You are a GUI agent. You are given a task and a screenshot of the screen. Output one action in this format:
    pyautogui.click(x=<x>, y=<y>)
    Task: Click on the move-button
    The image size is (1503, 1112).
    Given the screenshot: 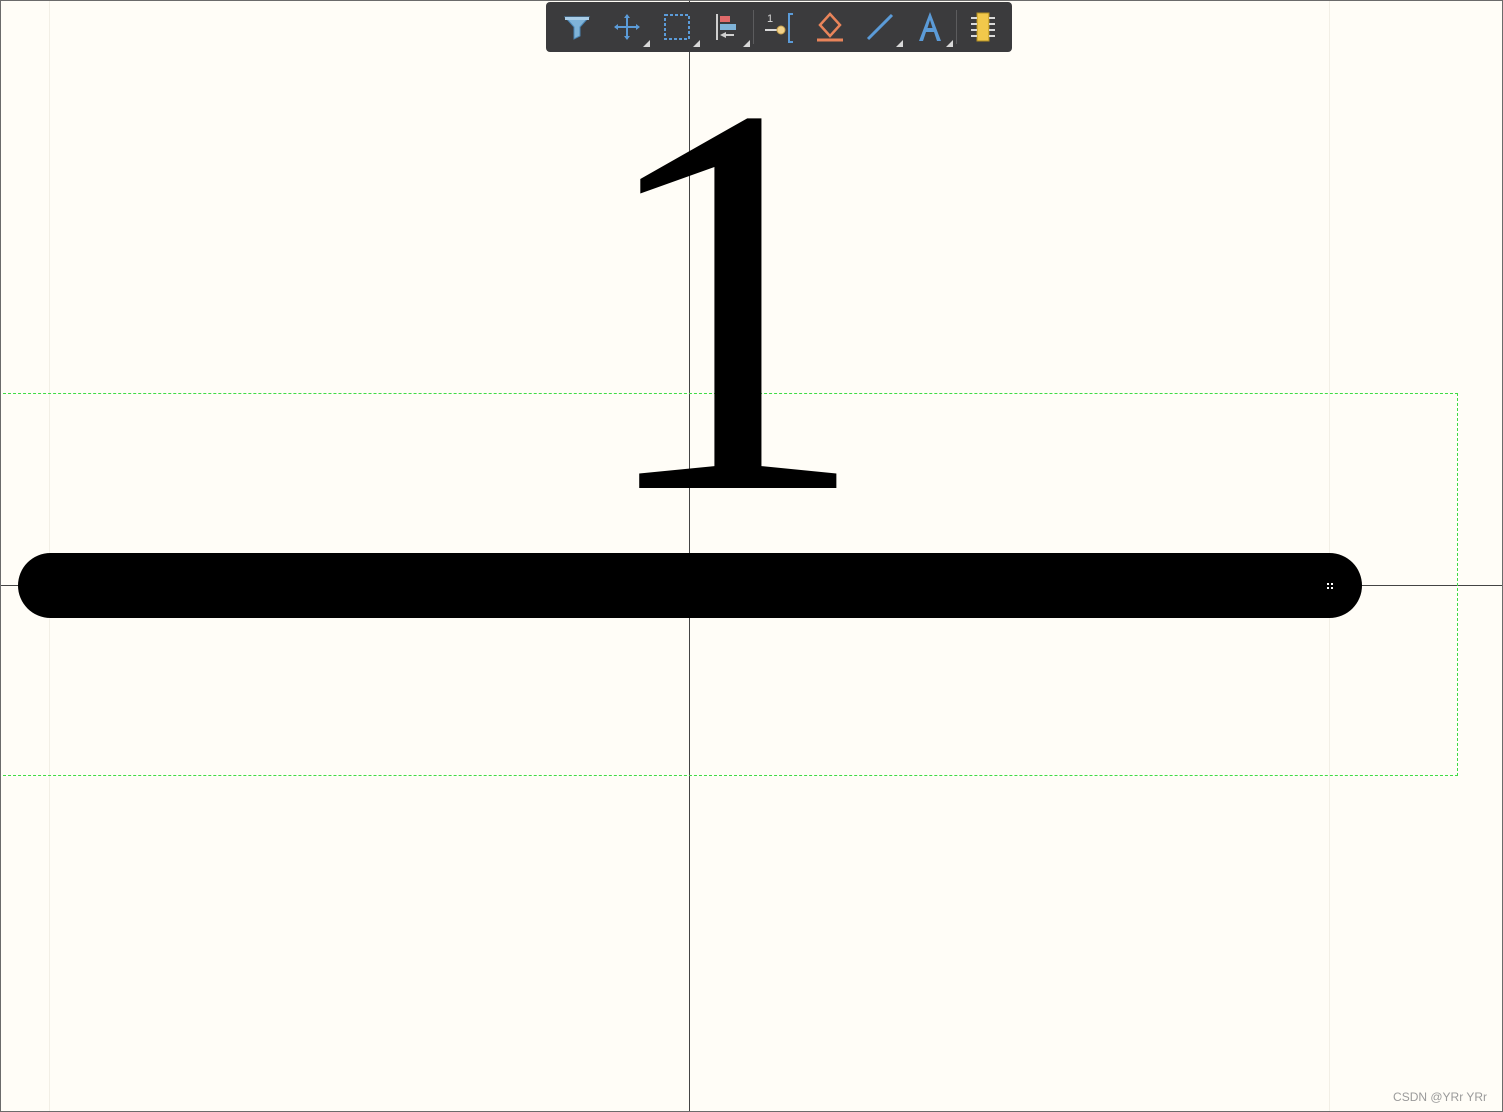 What is the action you would take?
    pyautogui.click(x=627, y=27)
    